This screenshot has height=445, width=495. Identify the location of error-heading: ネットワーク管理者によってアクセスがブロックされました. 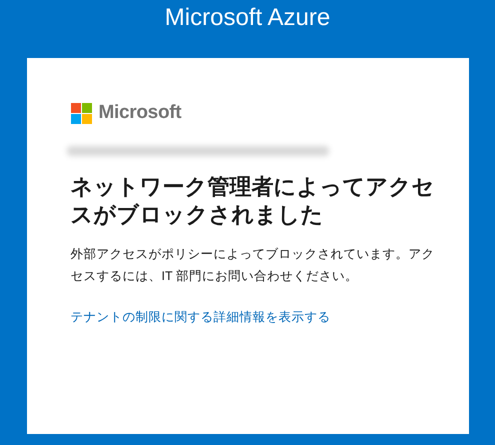
(253, 201).